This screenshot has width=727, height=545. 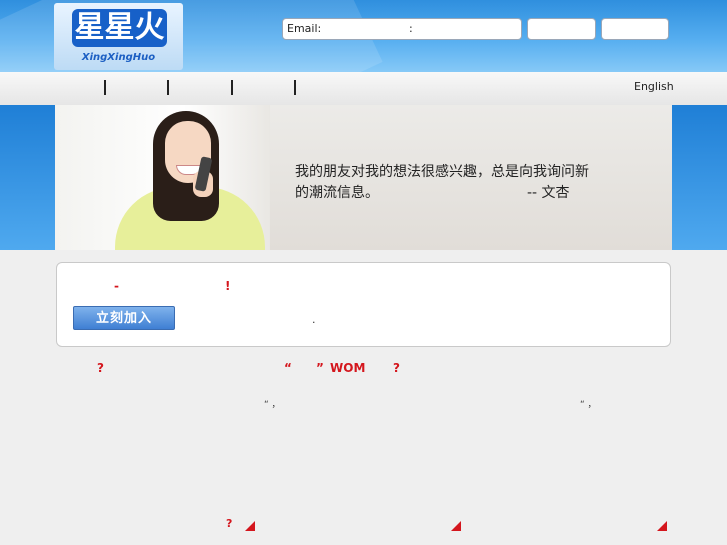 What do you see at coordinates (116, 286) in the screenshot?
I see `join-dash: -` at bounding box center [116, 286].